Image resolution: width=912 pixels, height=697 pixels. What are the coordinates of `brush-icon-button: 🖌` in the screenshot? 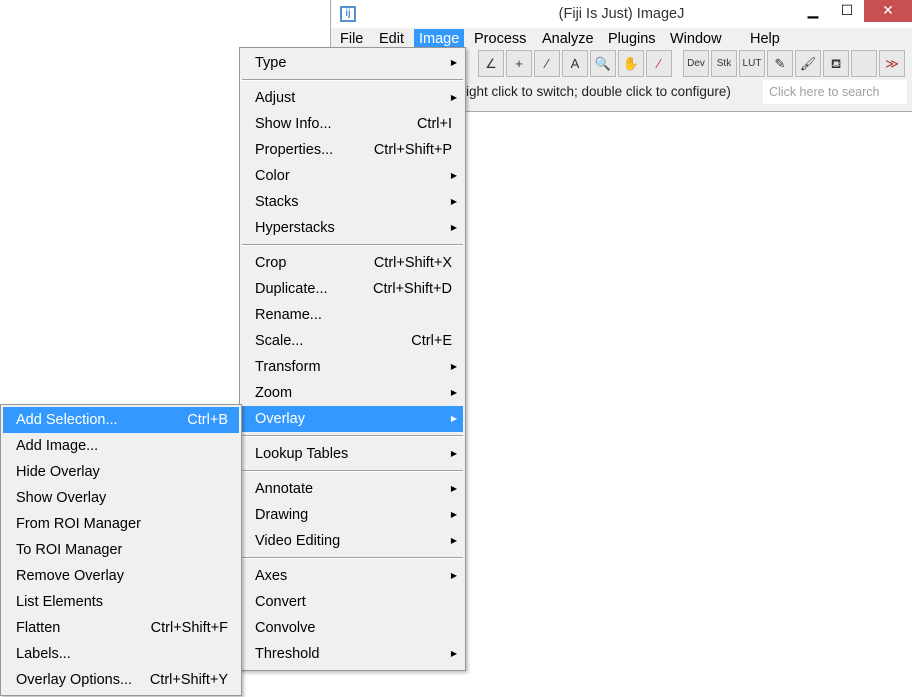 It's located at (808, 63).